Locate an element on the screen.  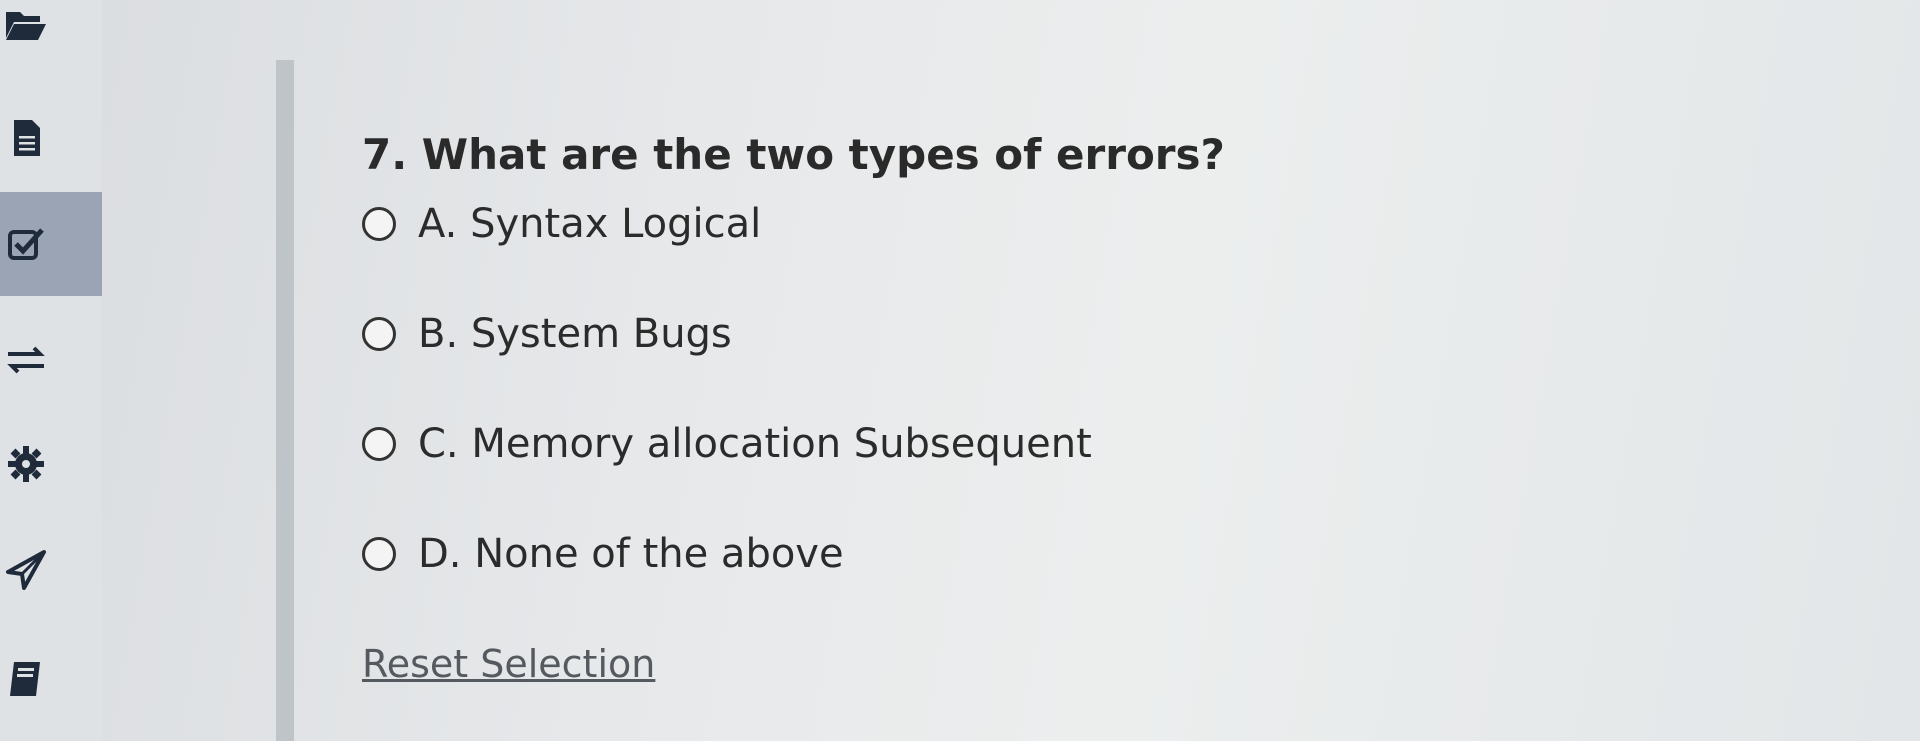
sidebar-item-notebook is located at coordinates (51, 678).